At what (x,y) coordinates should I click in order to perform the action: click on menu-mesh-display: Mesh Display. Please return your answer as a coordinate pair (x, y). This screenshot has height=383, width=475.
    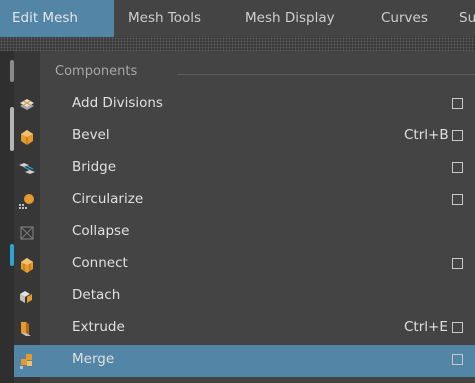
    Looking at the image, I should click on (290, 18).